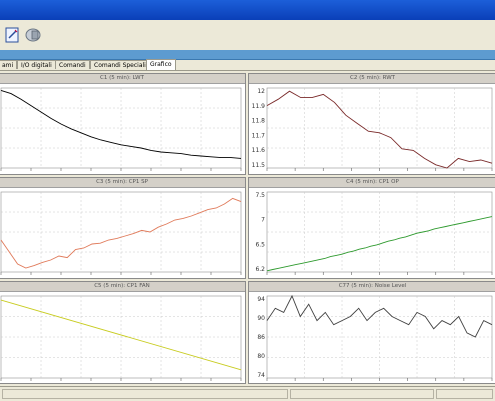  Describe the element at coordinates (260, 244) in the screenshot. I see `y-tick-label: 6.5` at that location.